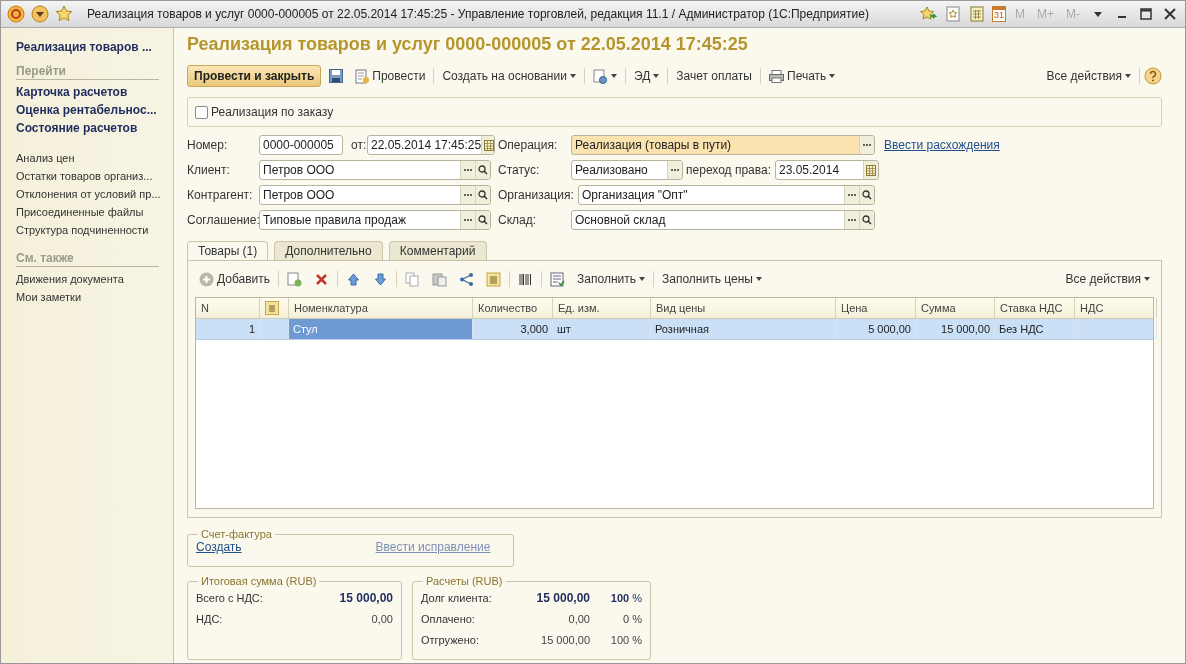  I want to click on table-cell: 3,000, so click(513, 329).